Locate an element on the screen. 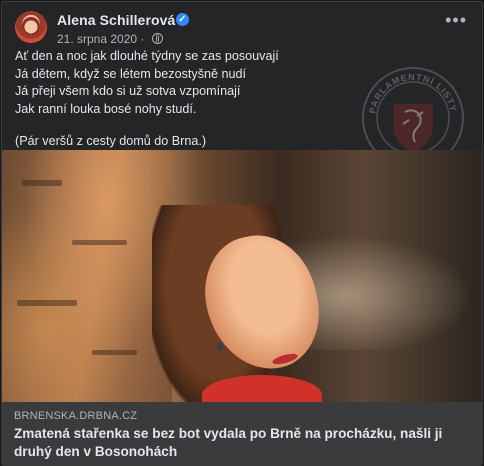 The width and height of the screenshot is (484, 466). earring is located at coordinates (220, 347).